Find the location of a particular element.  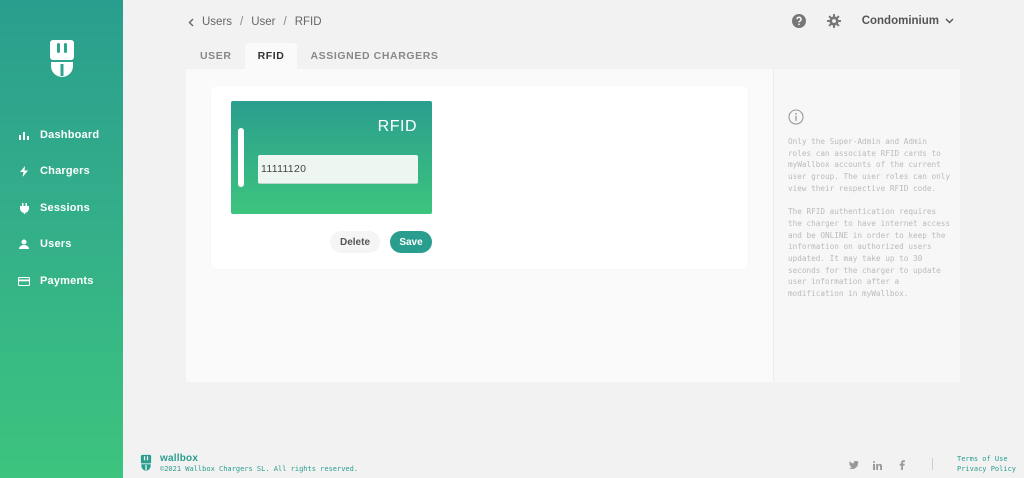

breadcrumb: Users / User / RFID is located at coordinates (255, 22).